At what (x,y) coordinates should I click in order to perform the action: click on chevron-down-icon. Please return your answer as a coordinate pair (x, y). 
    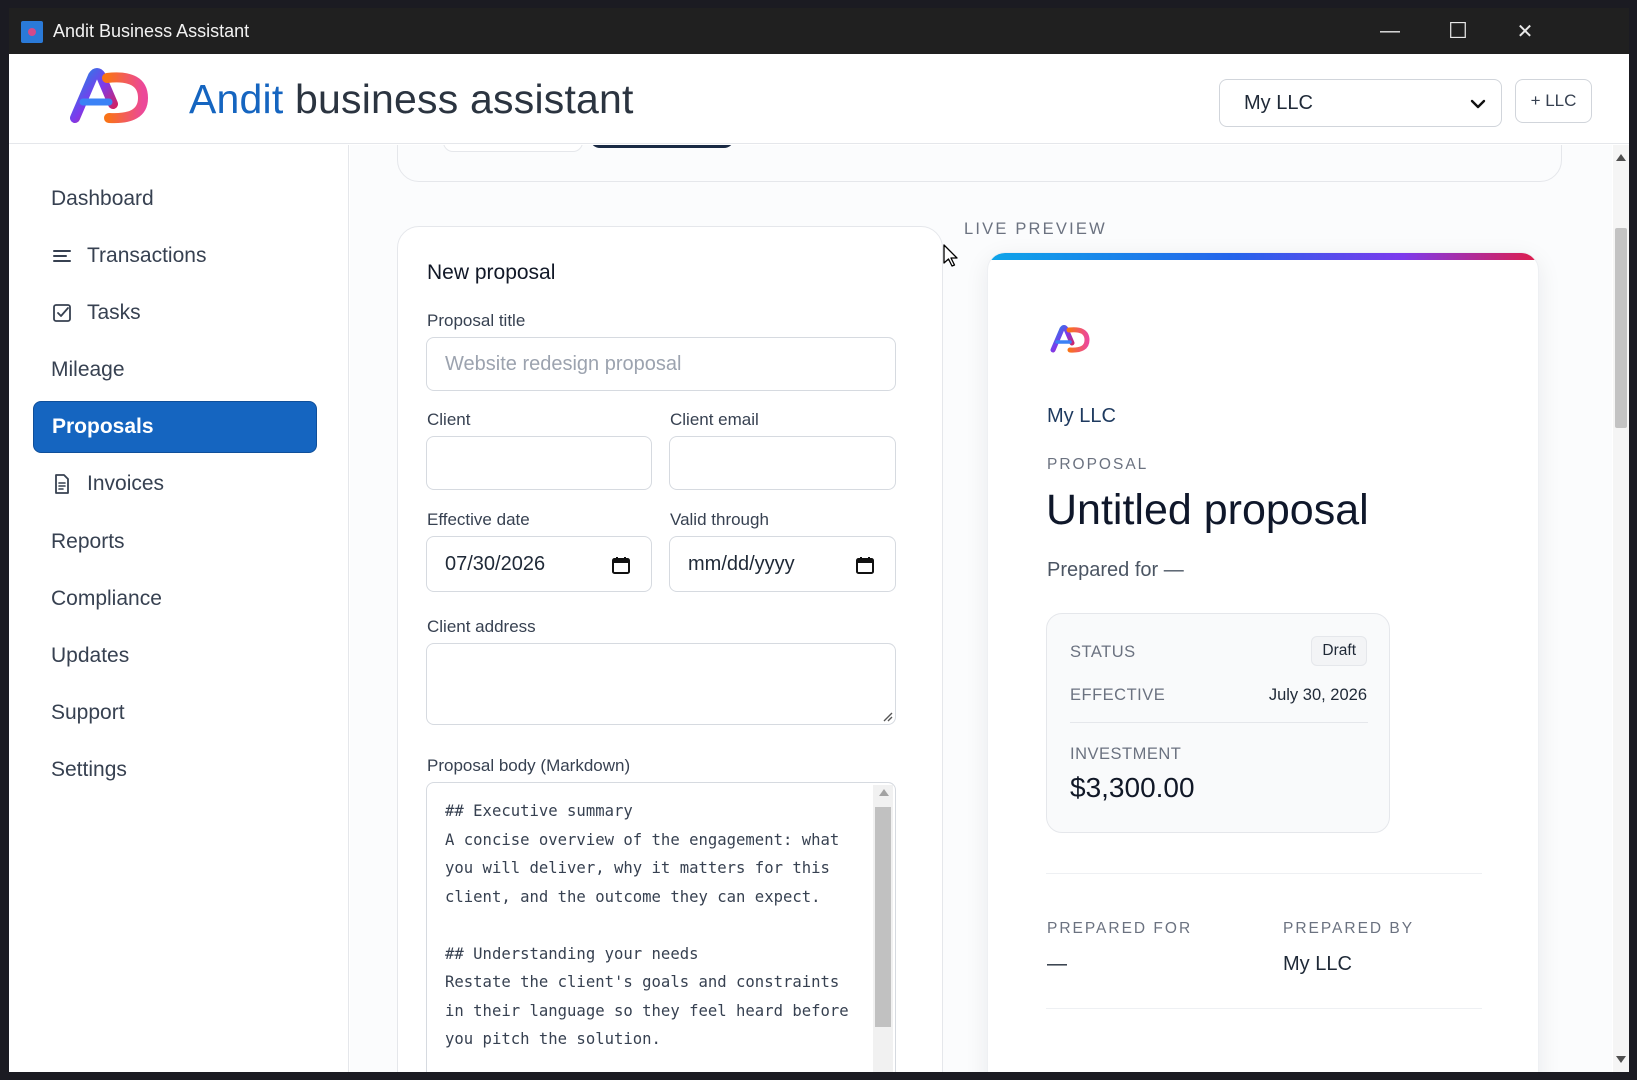
    Looking at the image, I should click on (1478, 104).